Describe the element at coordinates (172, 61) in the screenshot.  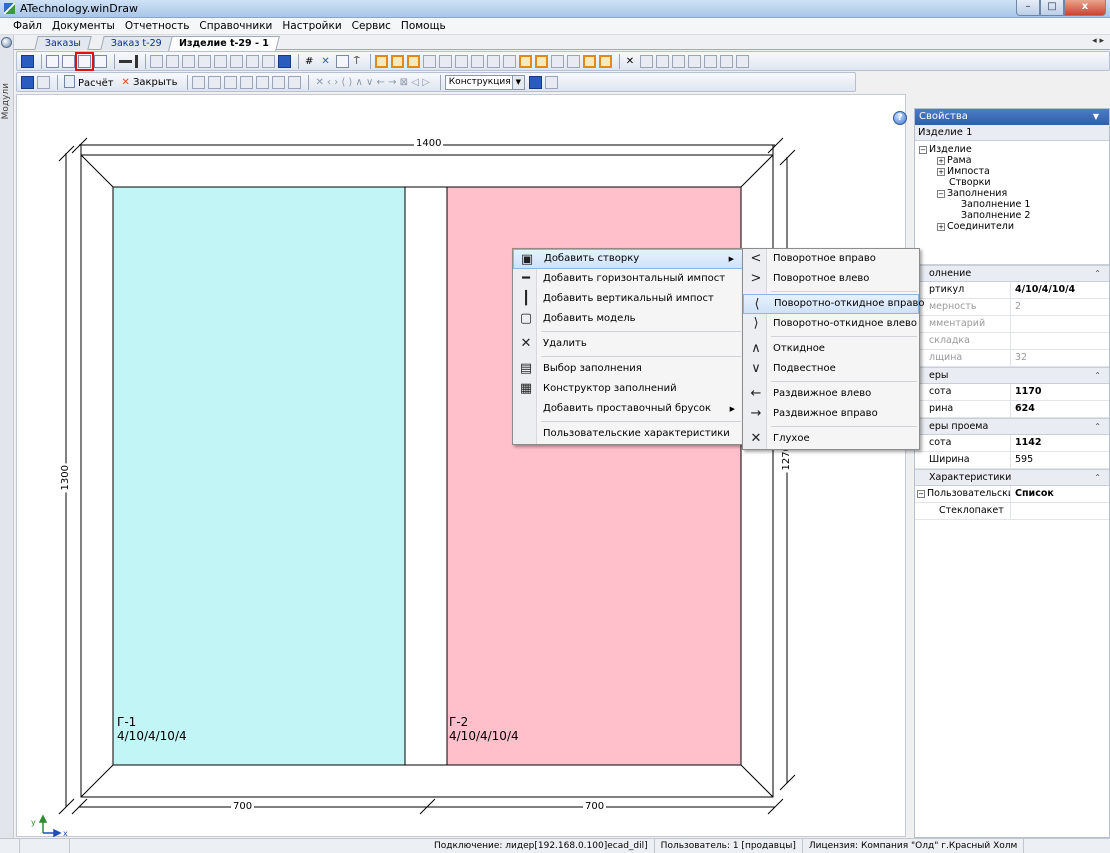
I see `bracket-left-tool-icon` at that location.